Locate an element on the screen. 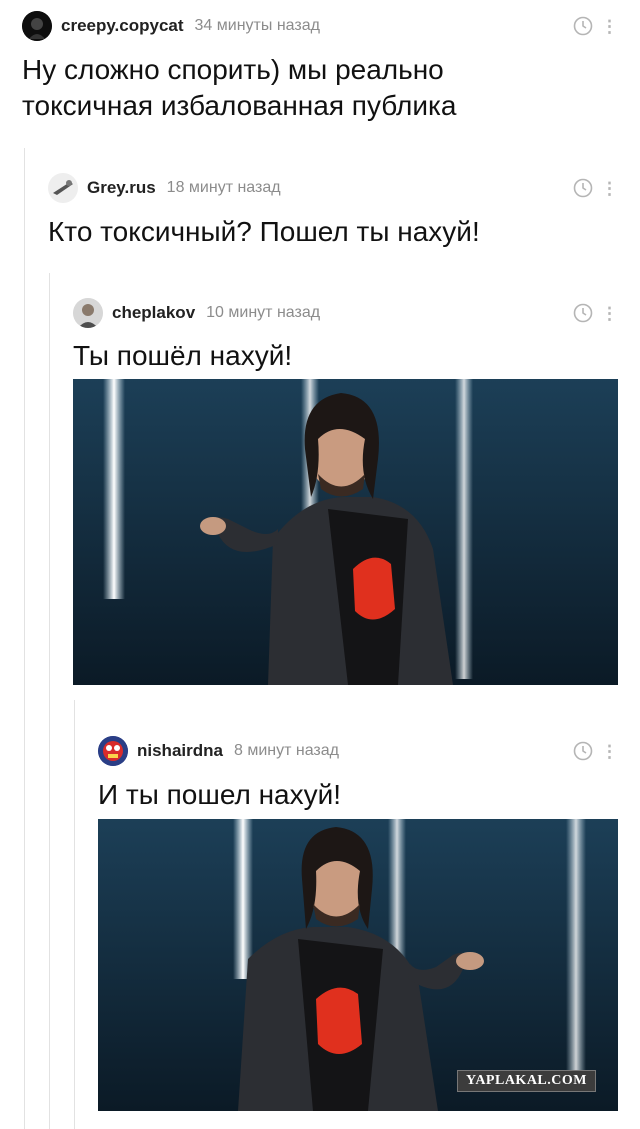 This screenshot has width=640, height=1129. comment-time: 8 минут назад is located at coordinates (286, 751).